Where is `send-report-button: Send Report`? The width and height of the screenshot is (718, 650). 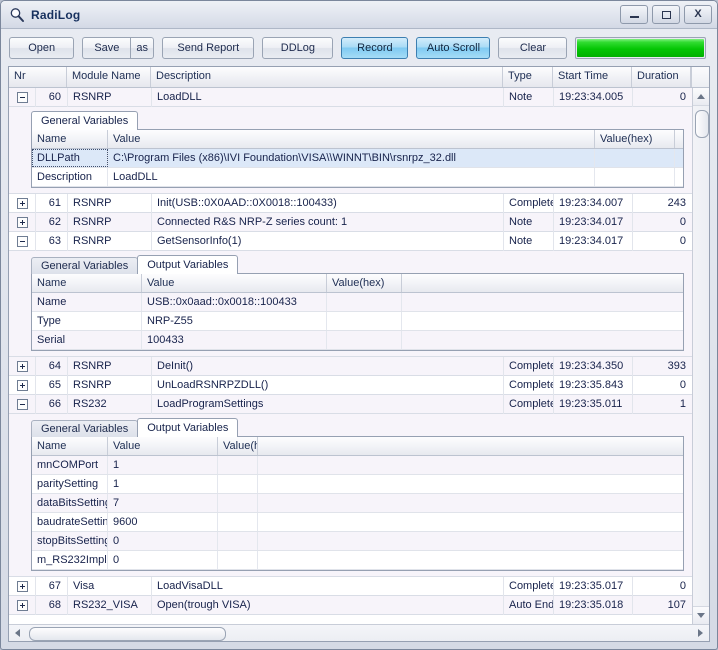 send-report-button: Send Report is located at coordinates (208, 47).